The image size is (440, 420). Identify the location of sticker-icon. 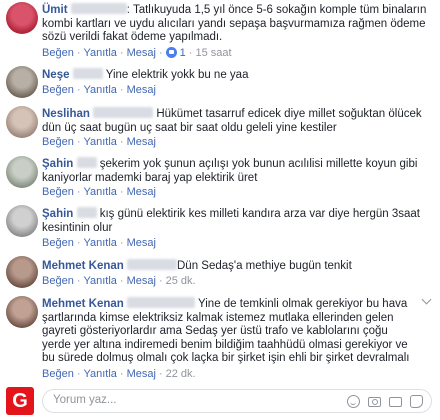
(416, 401).